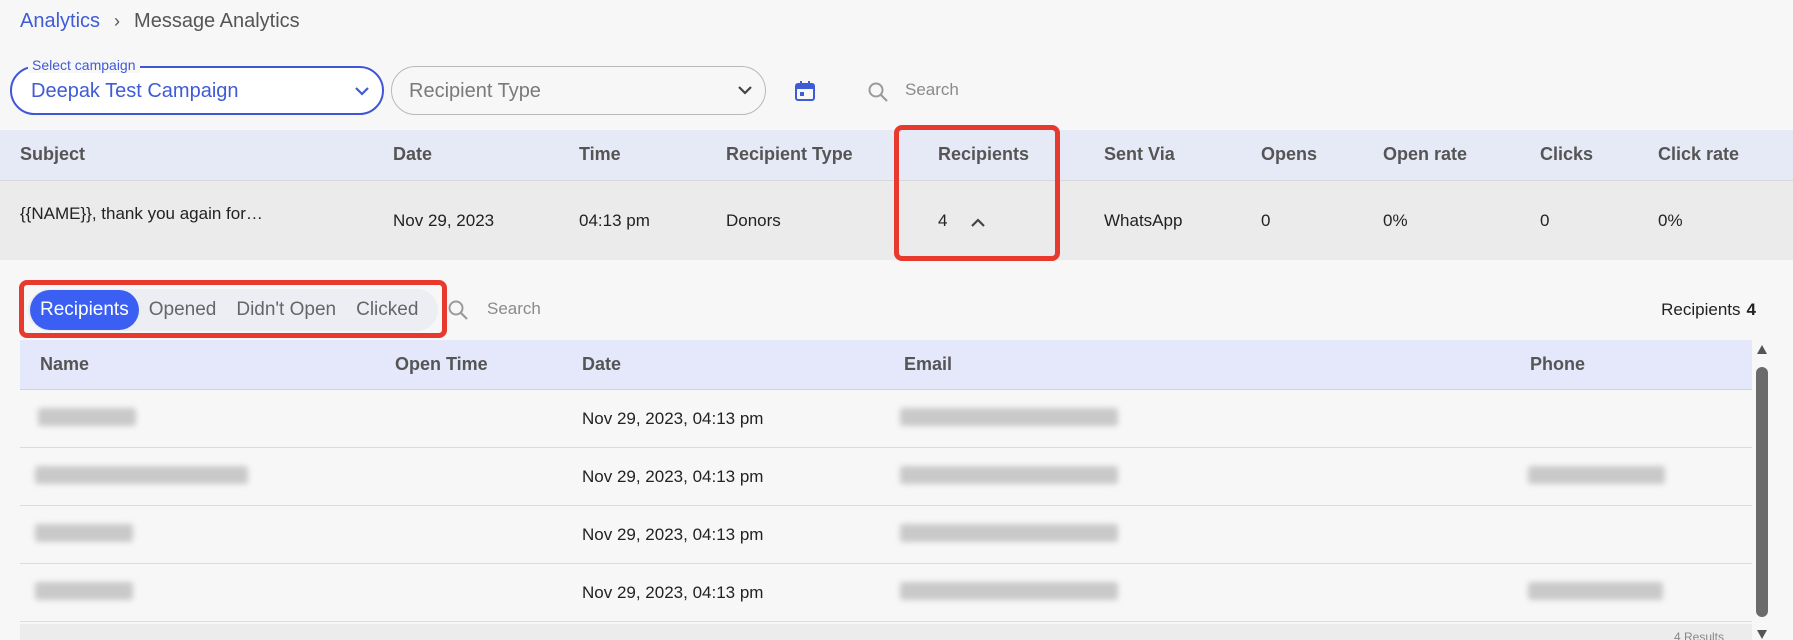  I want to click on tab-recipients: Recipients, so click(84, 310).